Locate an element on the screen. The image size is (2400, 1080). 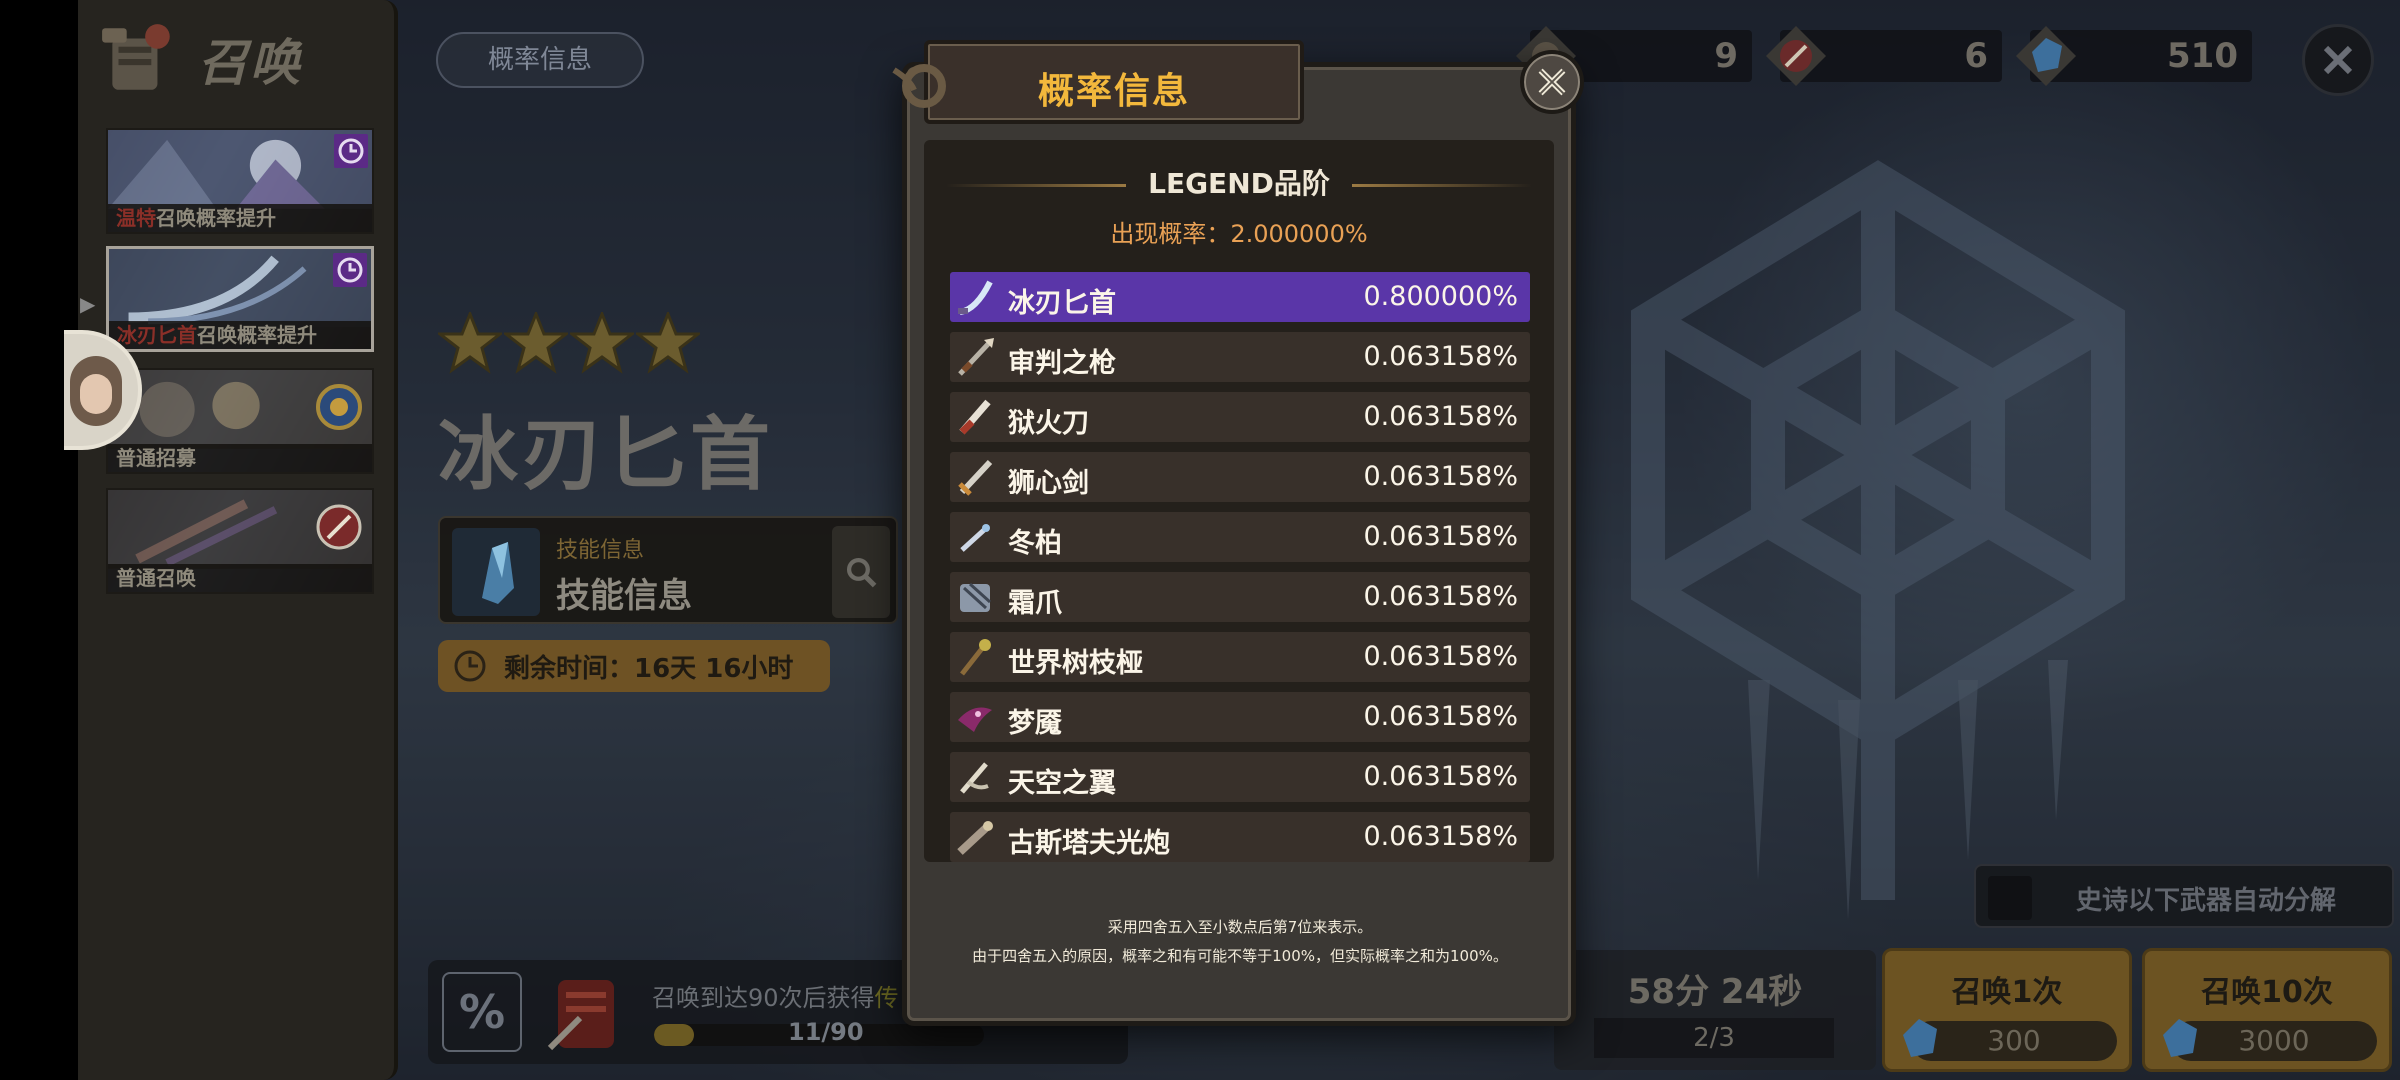
close-screen-button is located at coordinates (2338, 60).